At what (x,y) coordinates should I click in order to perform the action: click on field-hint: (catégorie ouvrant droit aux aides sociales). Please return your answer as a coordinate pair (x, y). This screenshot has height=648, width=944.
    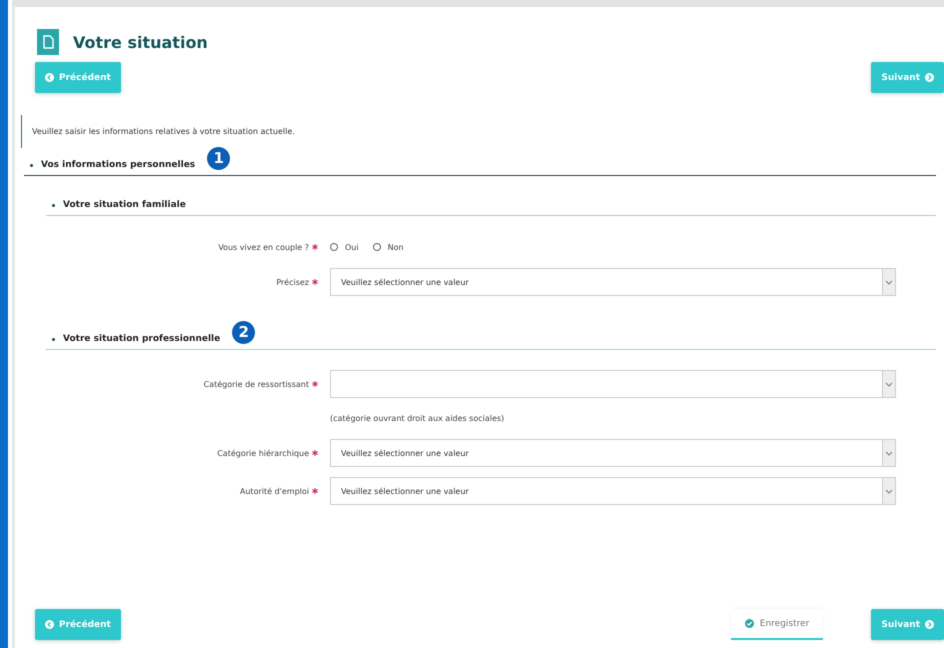
    Looking at the image, I should click on (417, 418).